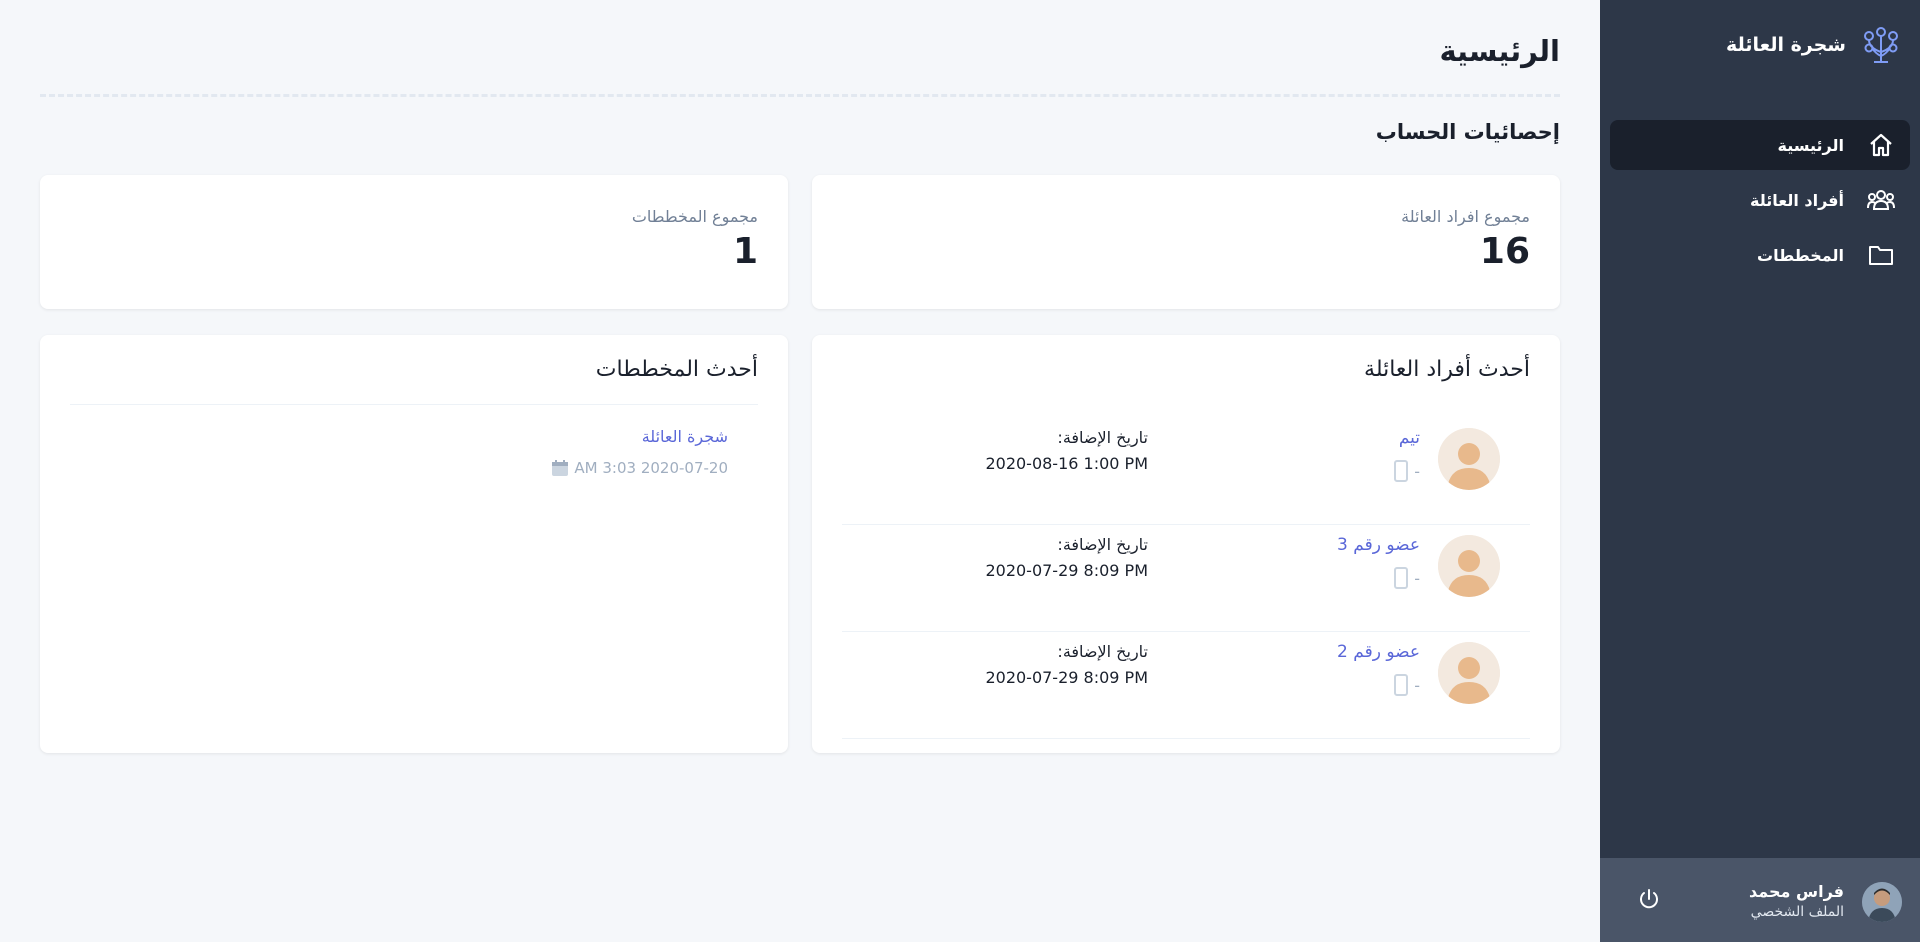 The width and height of the screenshot is (1920, 942). Describe the element at coordinates (639, 452) in the screenshot. I see `list-item: شجرة العائلة AM 3:03 2020-07-20` at that location.